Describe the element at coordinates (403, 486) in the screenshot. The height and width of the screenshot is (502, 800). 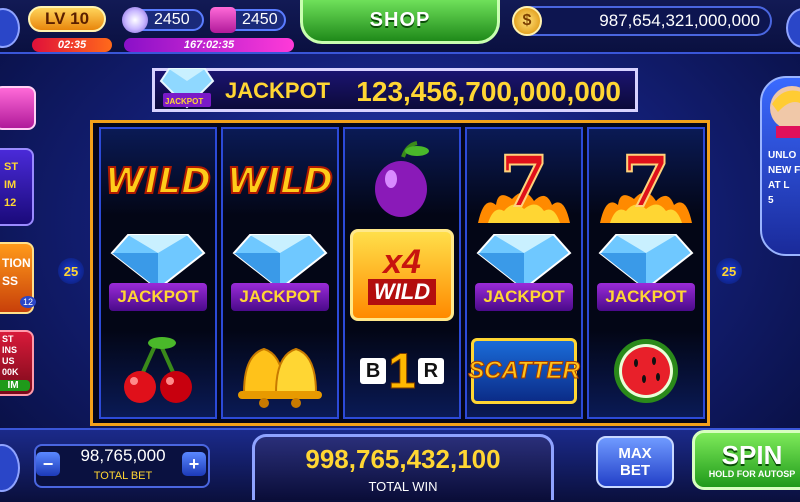
I see `total-win-label: TOTAL WIN` at that location.